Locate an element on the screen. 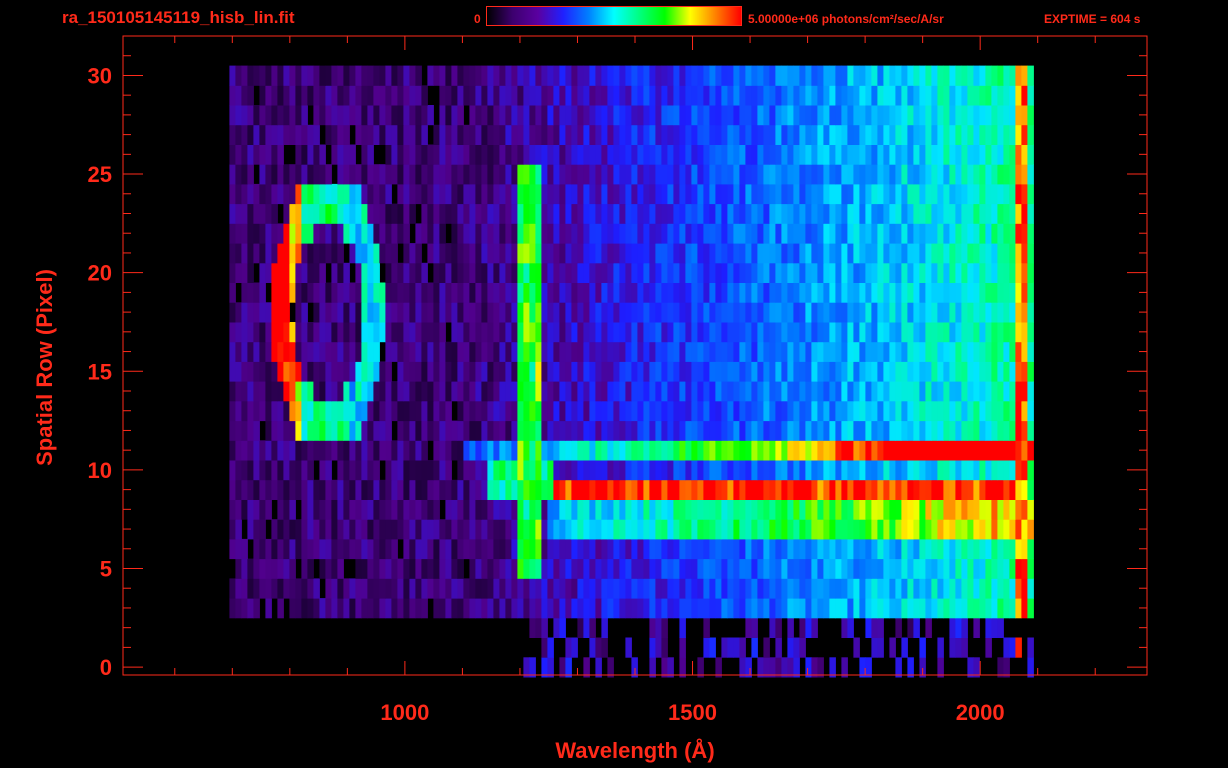 The height and width of the screenshot is (768, 1228). y-tick-label: 25 is located at coordinates (100, 174).